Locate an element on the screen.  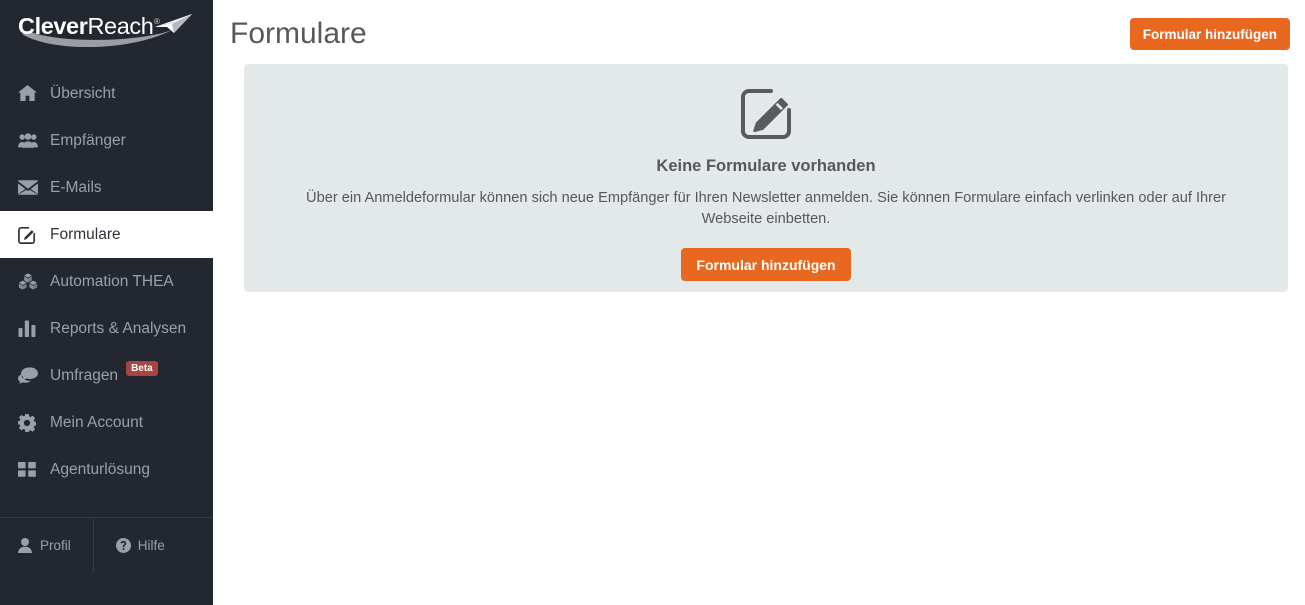
sidebar-item-formulare: Formulare is located at coordinates (106, 234).